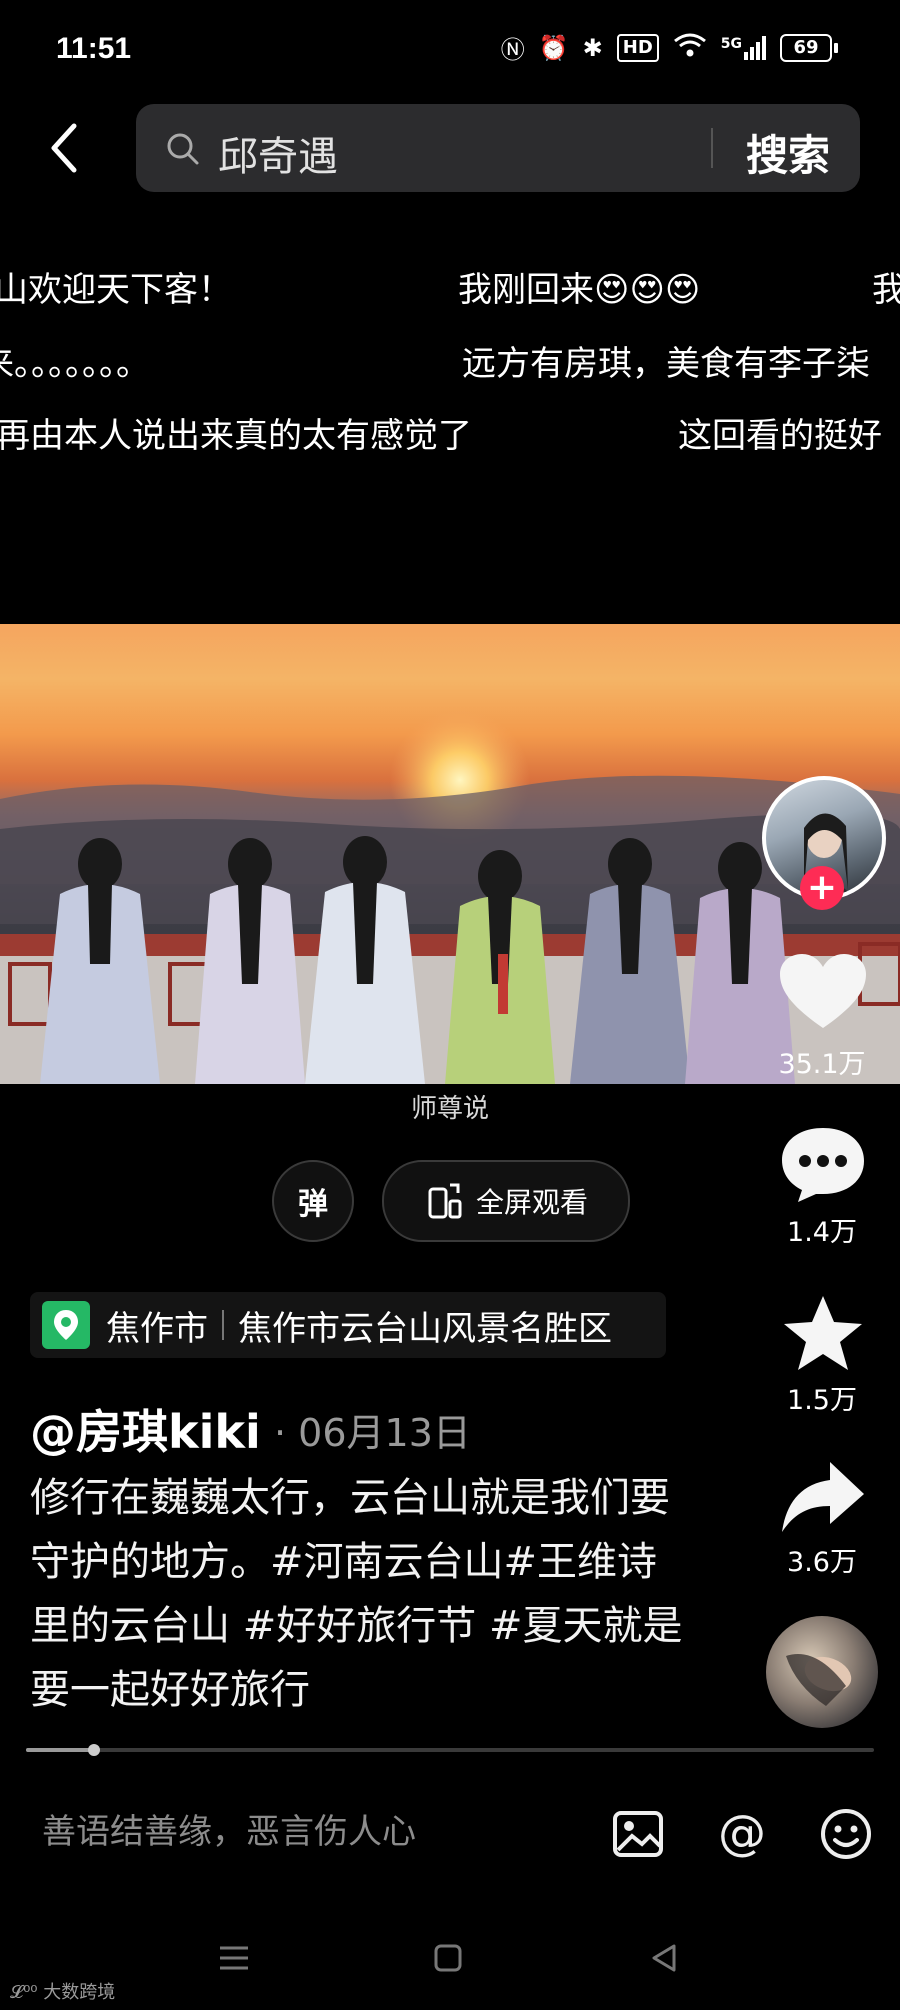 This screenshot has height=2010, width=900. I want to click on back-button, so click(67, 148).